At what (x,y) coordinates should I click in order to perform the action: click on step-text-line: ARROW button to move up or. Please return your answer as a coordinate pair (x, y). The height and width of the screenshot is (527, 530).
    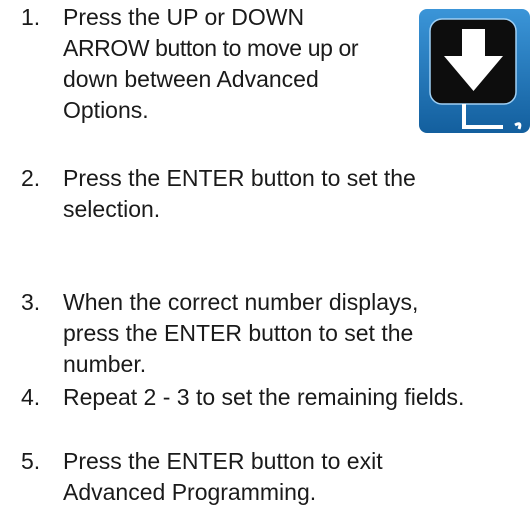
    Looking at the image, I should click on (211, 48).